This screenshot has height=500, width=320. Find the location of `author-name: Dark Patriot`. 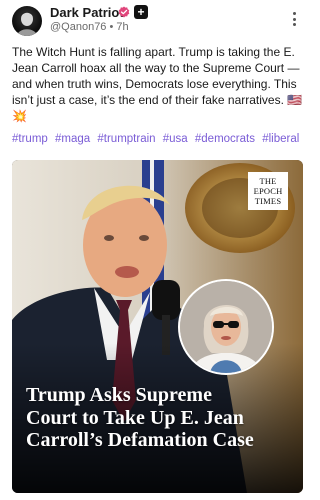

author-name: Dark Patriot is located at coordinates (87, 12).